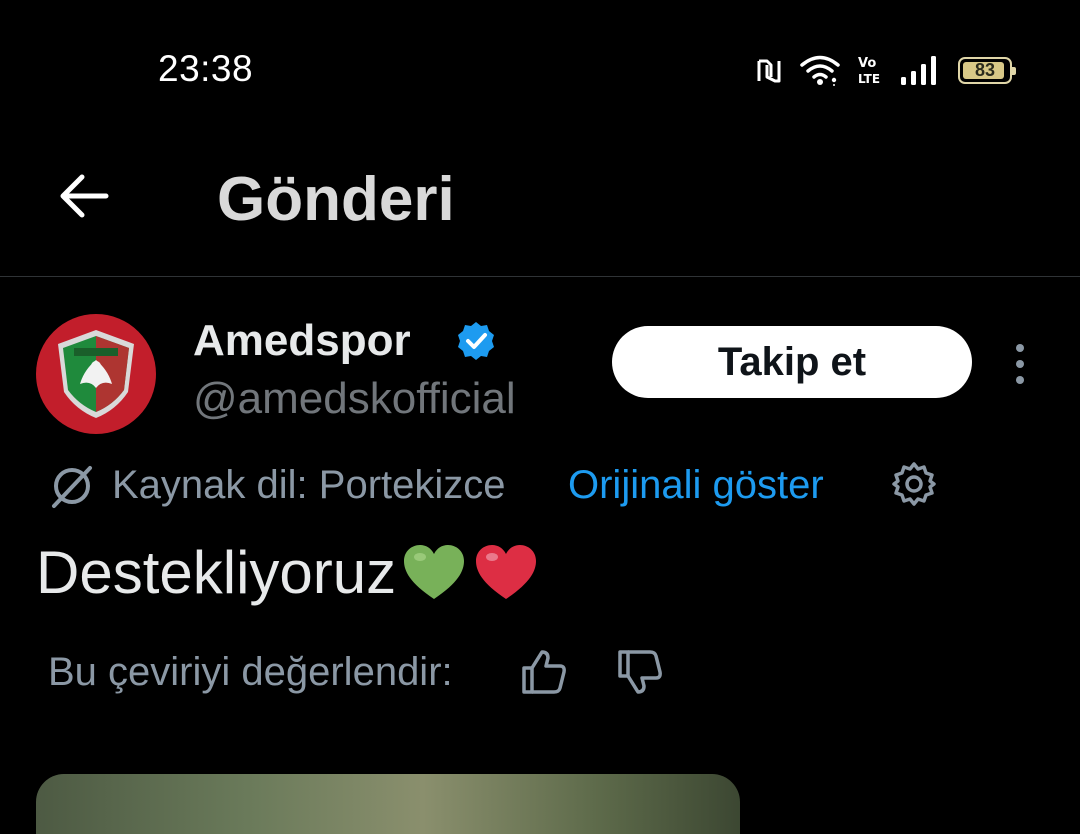 This screenshot has width=1080, height=834. I want to click on battery-level: 83, so click(985, 69).